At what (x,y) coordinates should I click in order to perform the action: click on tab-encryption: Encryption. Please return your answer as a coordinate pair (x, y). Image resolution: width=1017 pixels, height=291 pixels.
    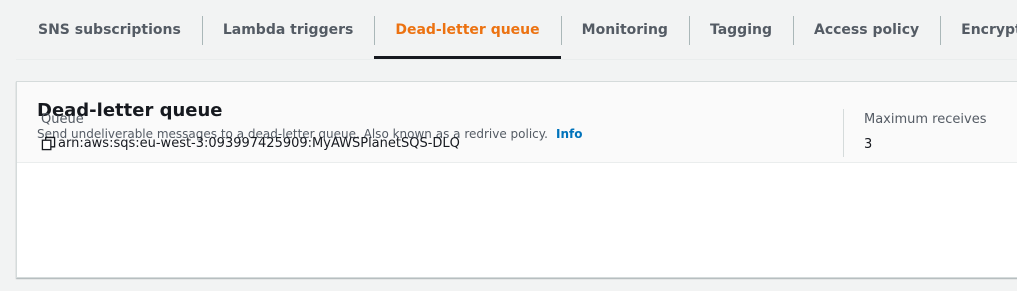
    Looking at the image, I should click on (978, 29).